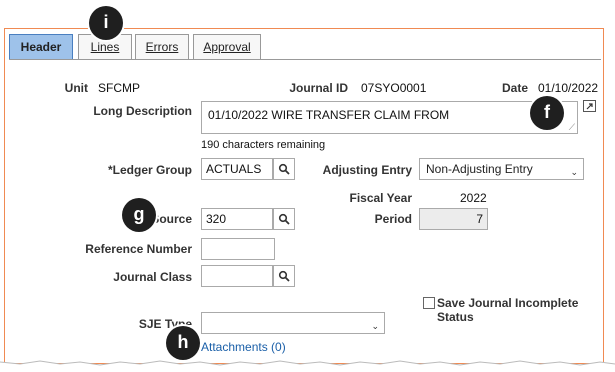  What do you see at coordinates (149, 170) in the screenshot?
I see `ledger-group-label: *Ledger Group` at bounding box center [149, 170].